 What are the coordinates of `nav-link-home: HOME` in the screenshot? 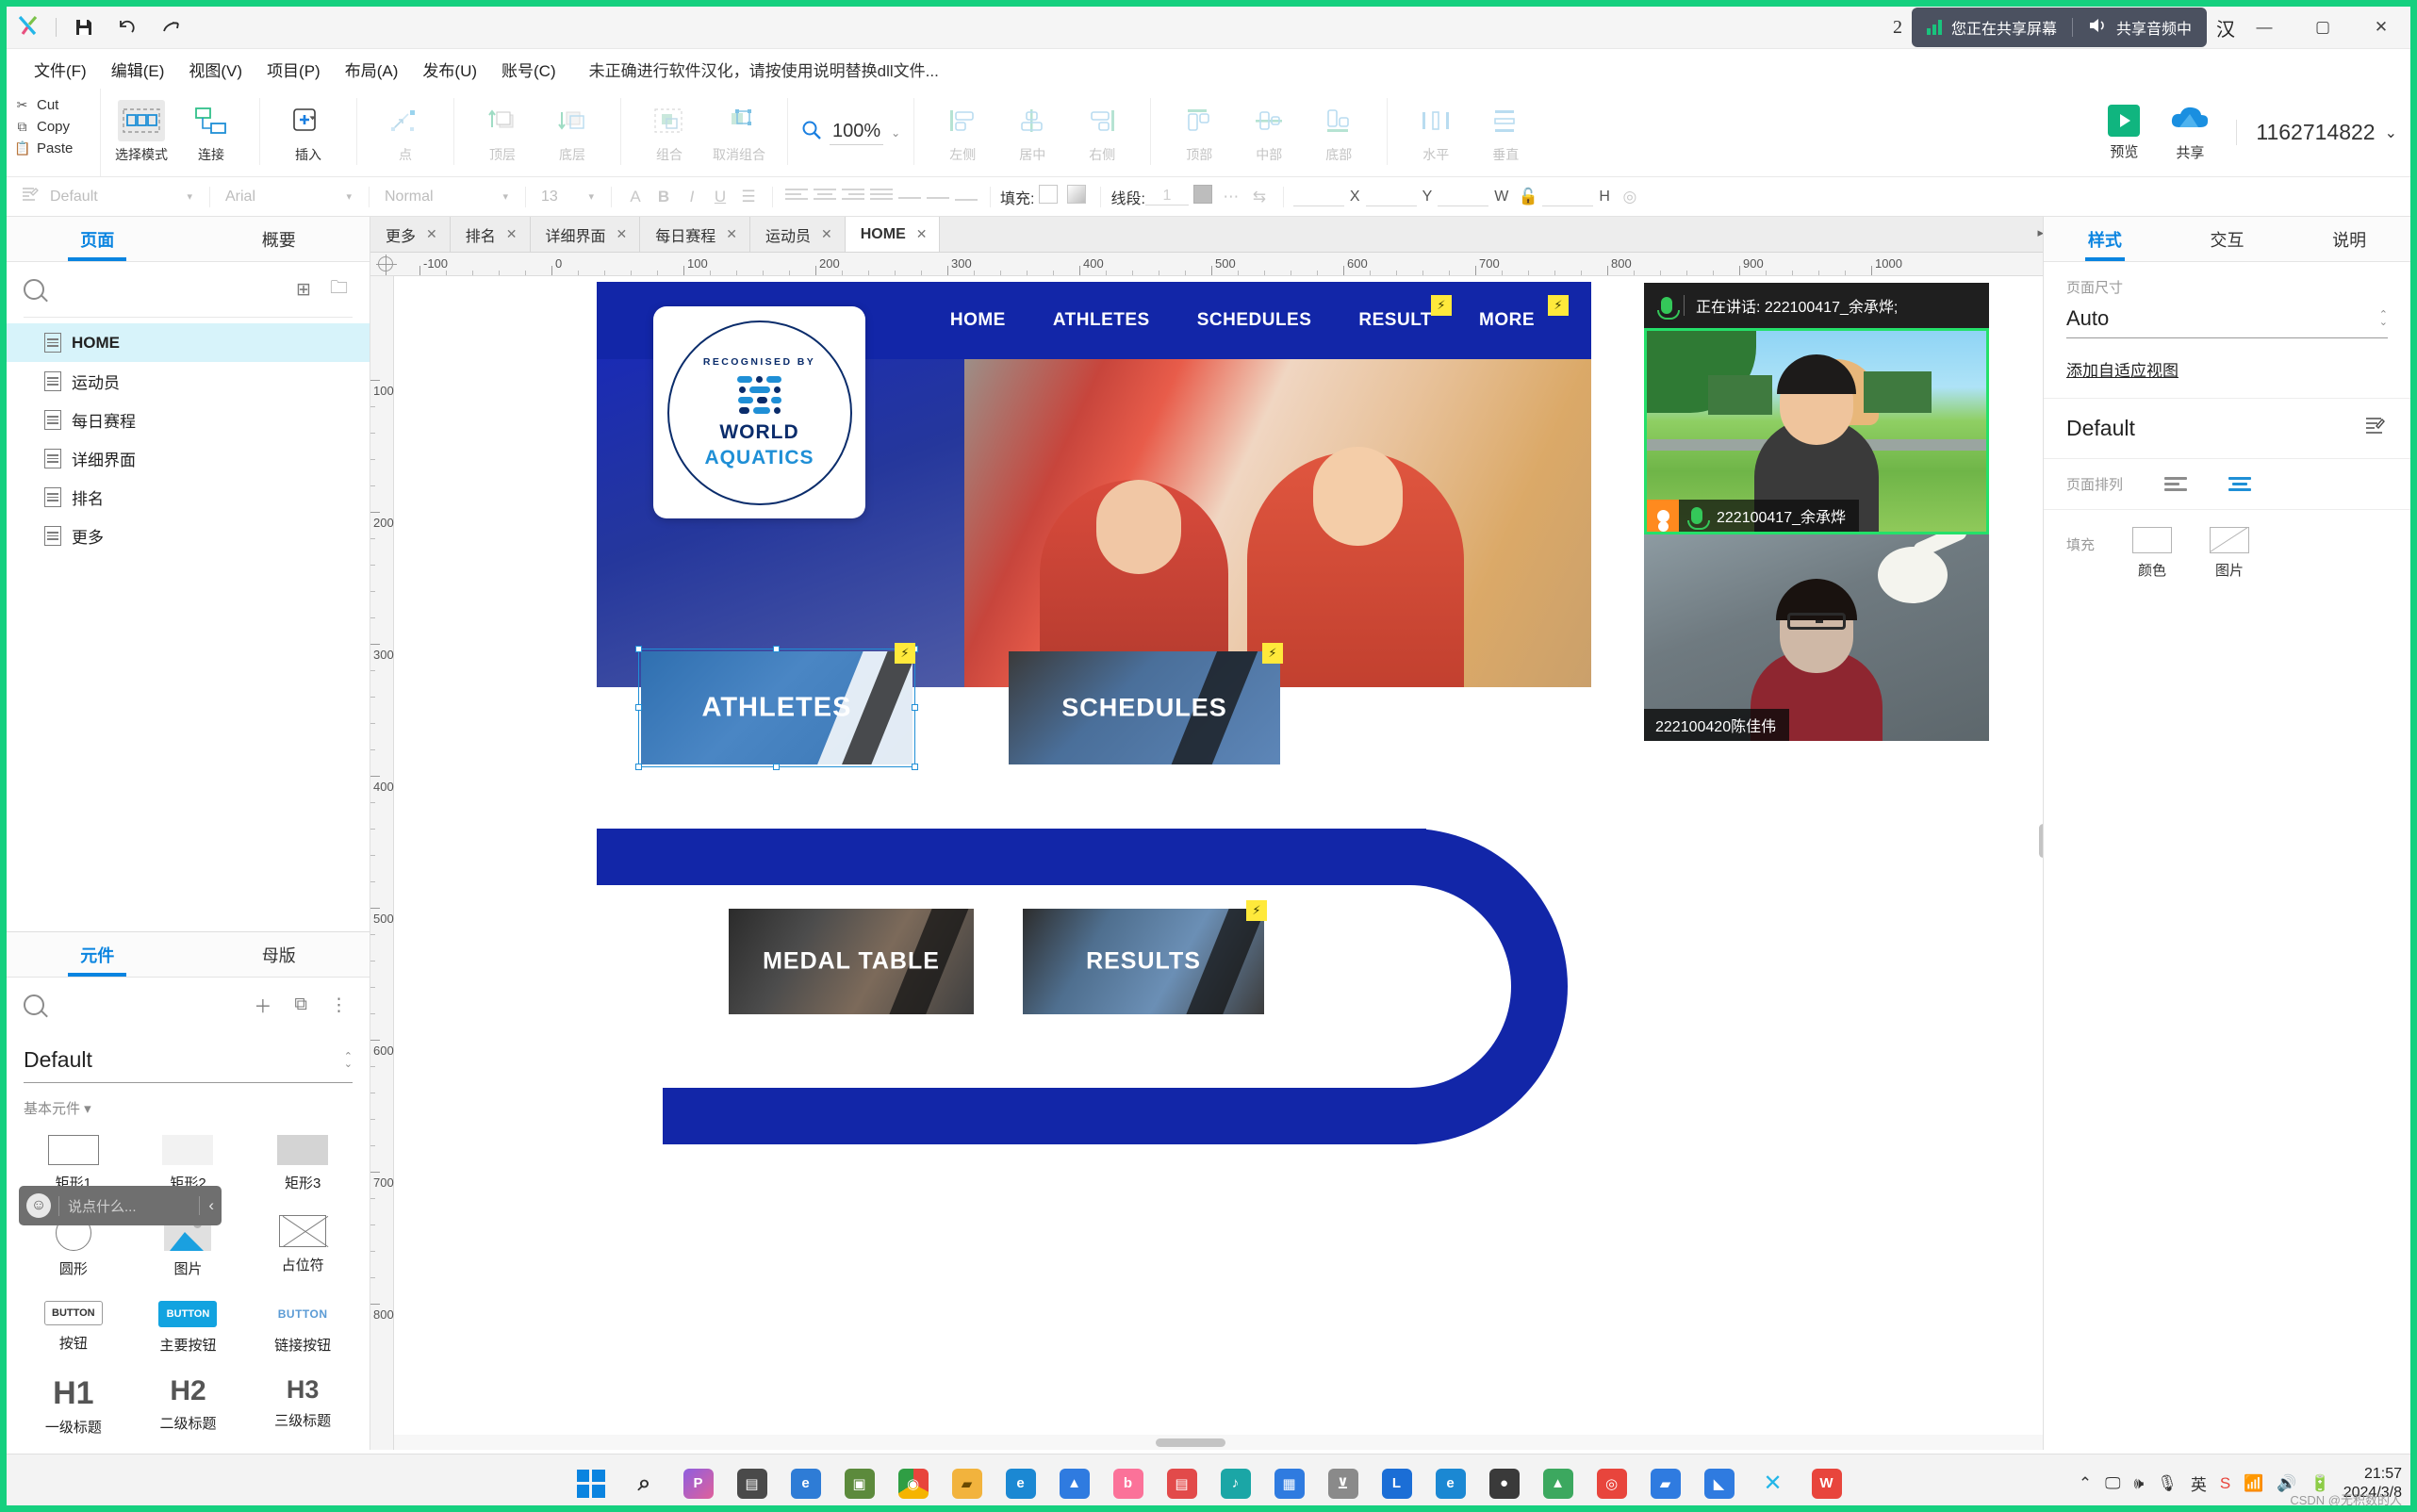 It's located at (978, 321).